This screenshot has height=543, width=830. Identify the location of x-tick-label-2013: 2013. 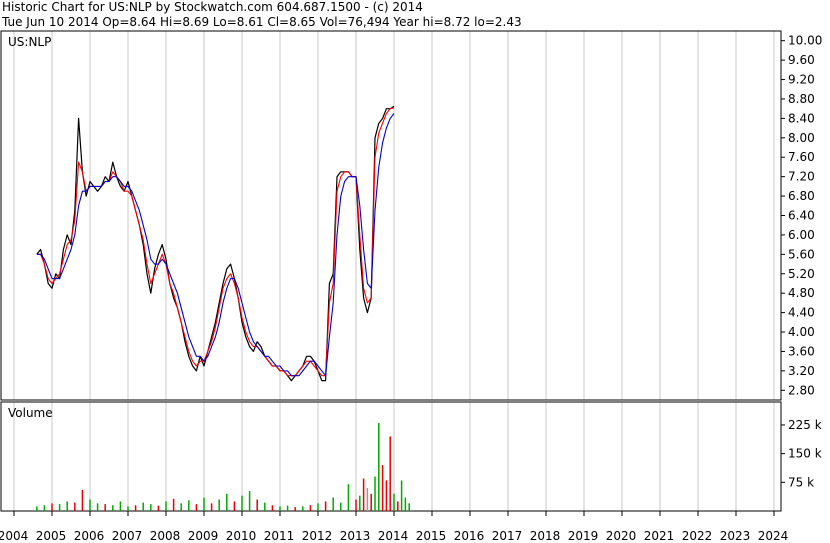
(355, 536).